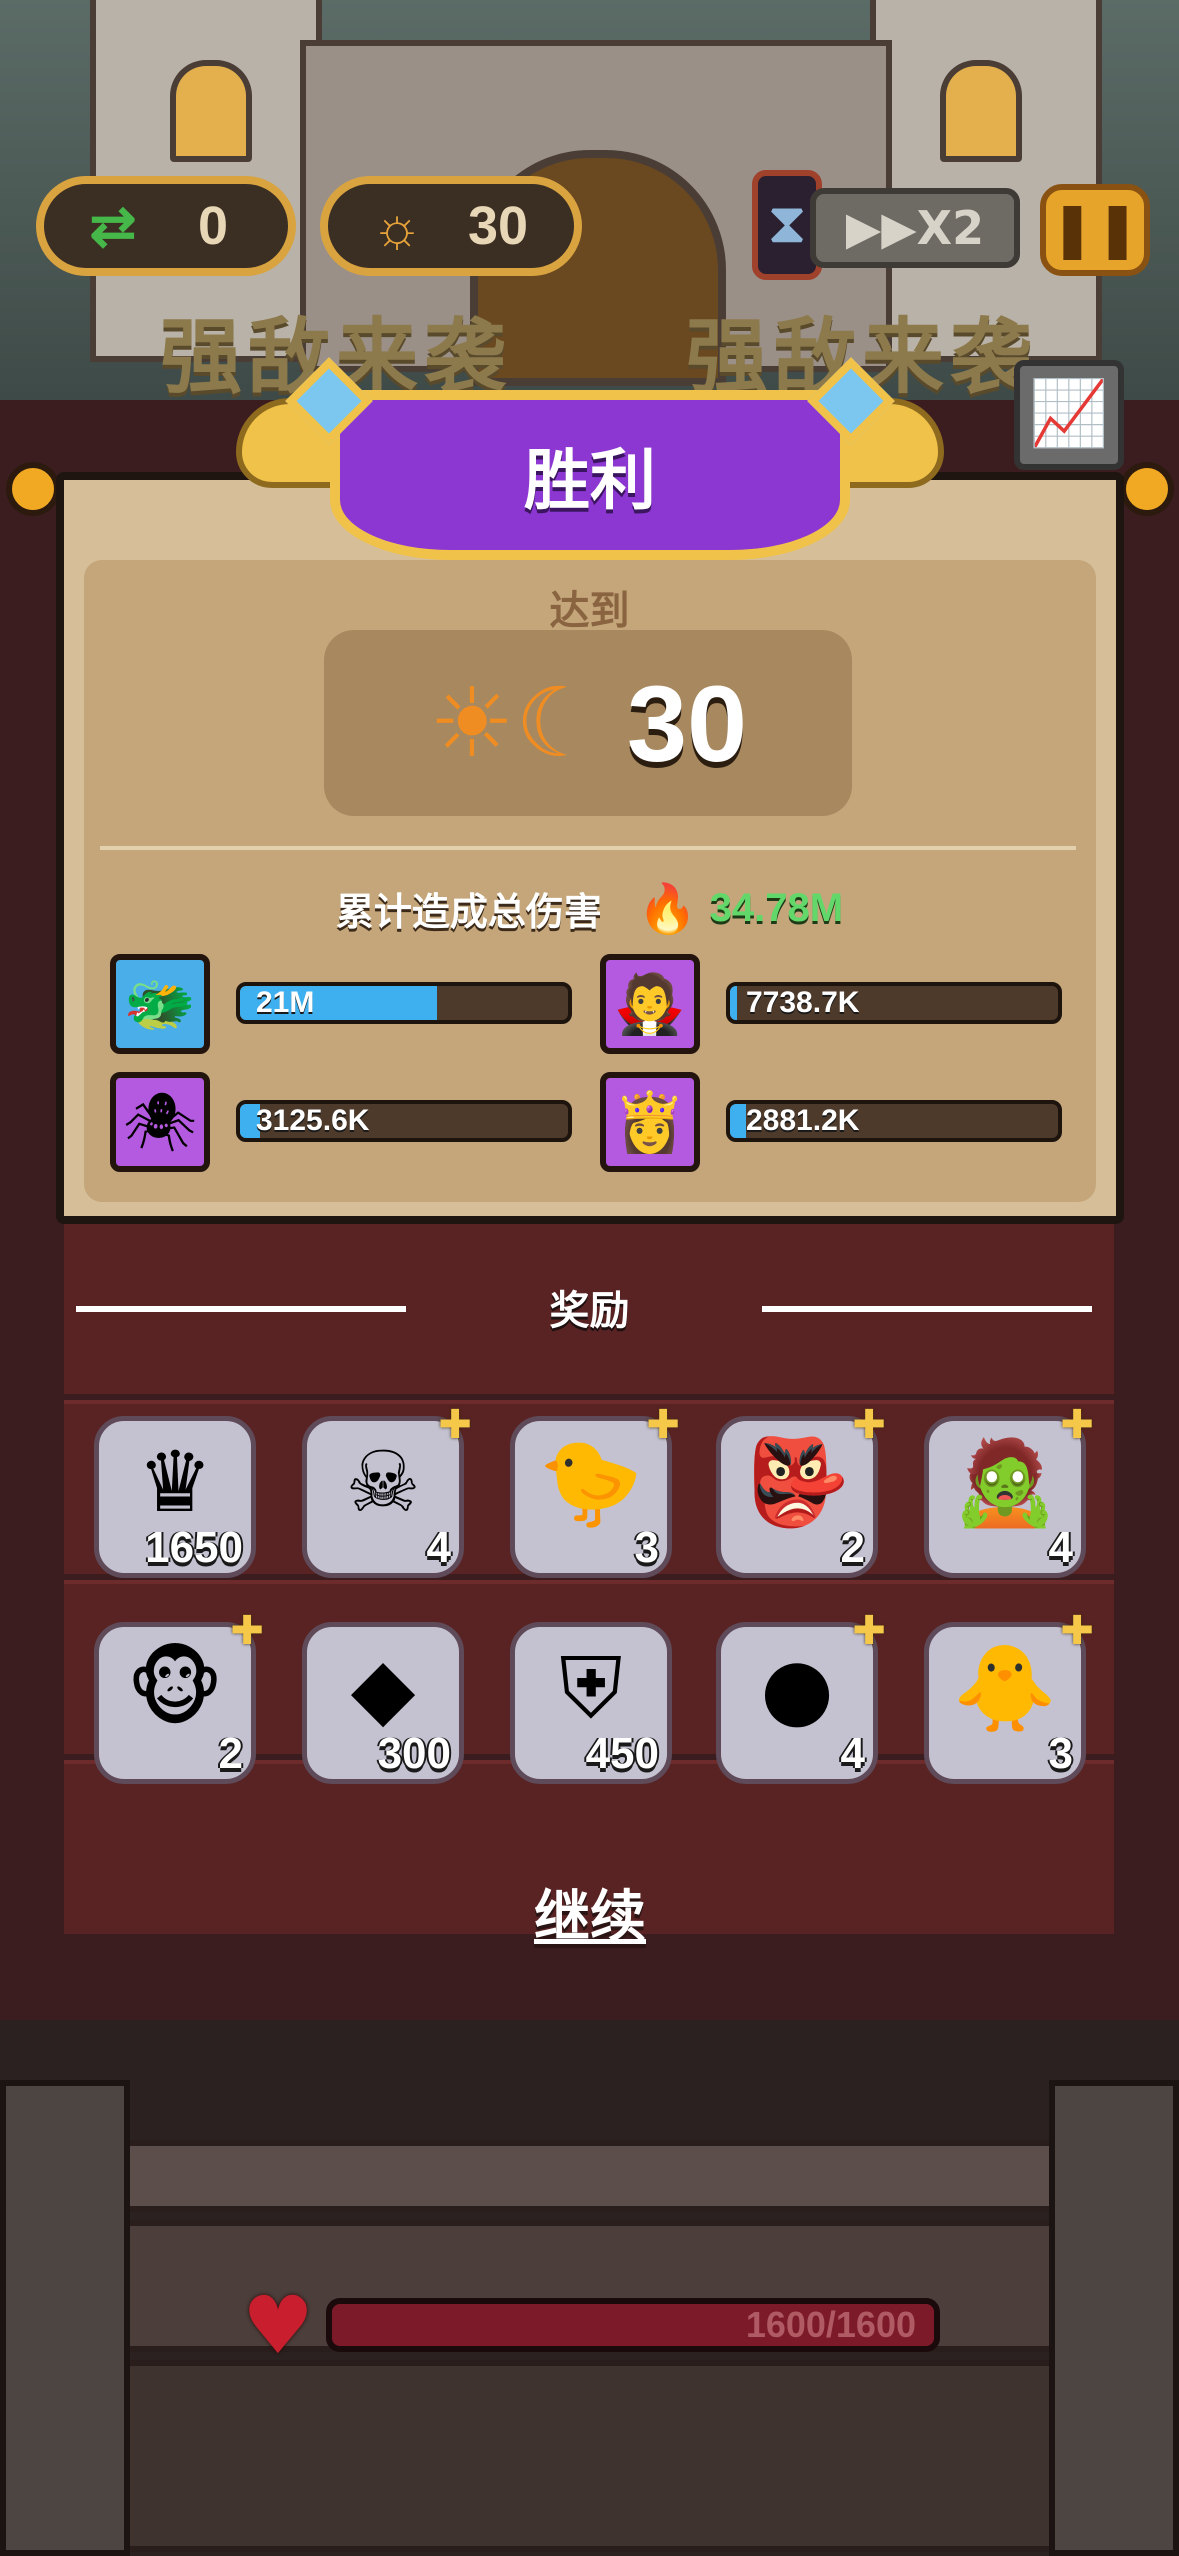  Describe the element at coordinates (1005, 1688) in the screenshot. I see `yellow-chick-icon: 🐥` at that location.